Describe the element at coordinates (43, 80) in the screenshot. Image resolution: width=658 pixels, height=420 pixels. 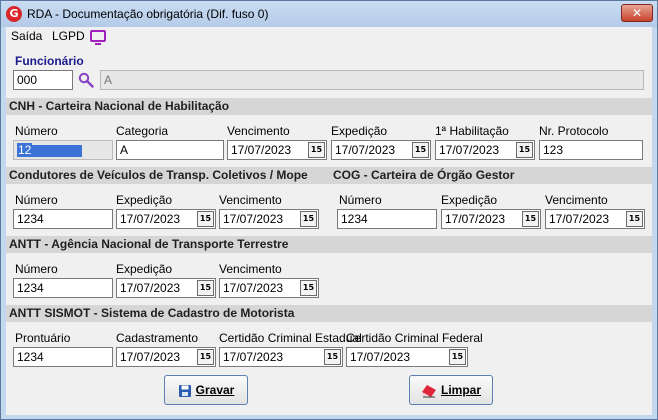
I see `funcionario-code-input: 000` at that location.